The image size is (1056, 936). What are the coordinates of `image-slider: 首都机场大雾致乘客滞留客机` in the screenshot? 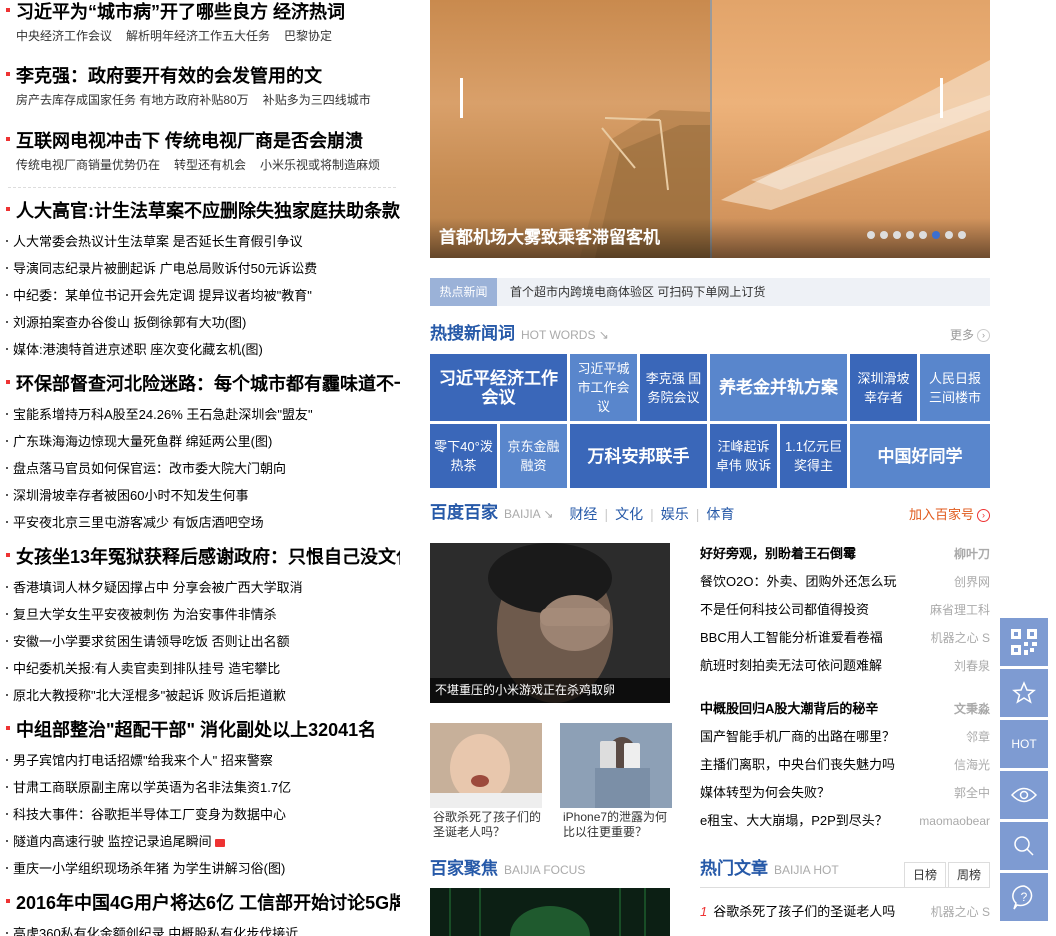 It's located at (710, 129).